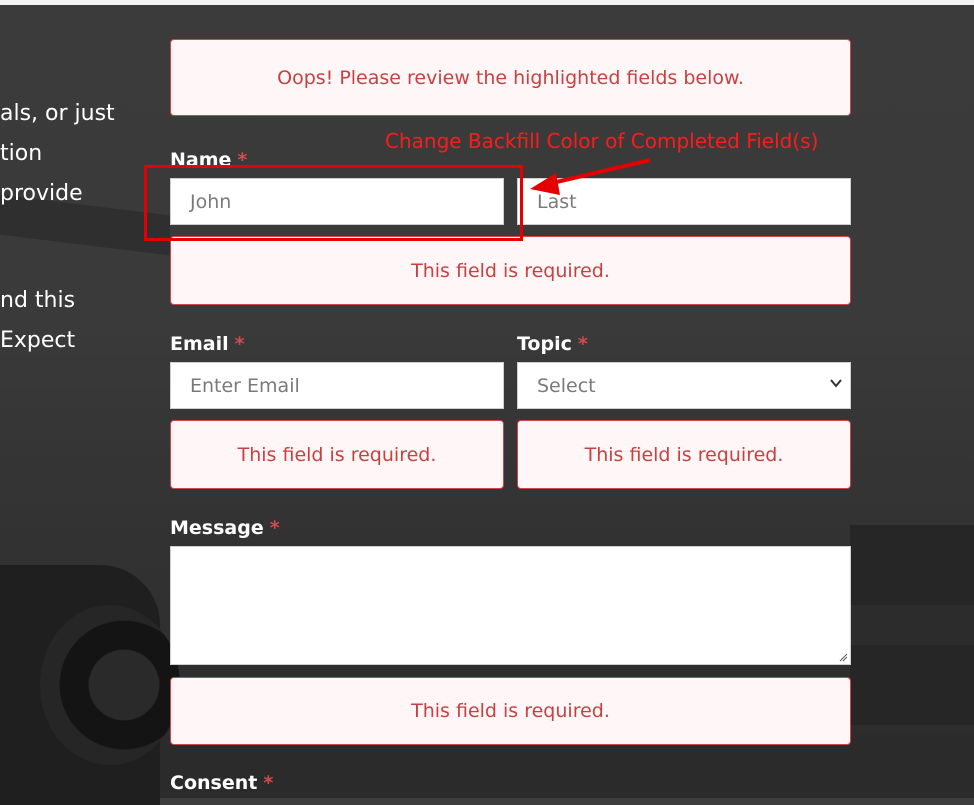 This screenshot has width=974, height=805. I want to click on topic-error: This field is required., so click(684, 454).